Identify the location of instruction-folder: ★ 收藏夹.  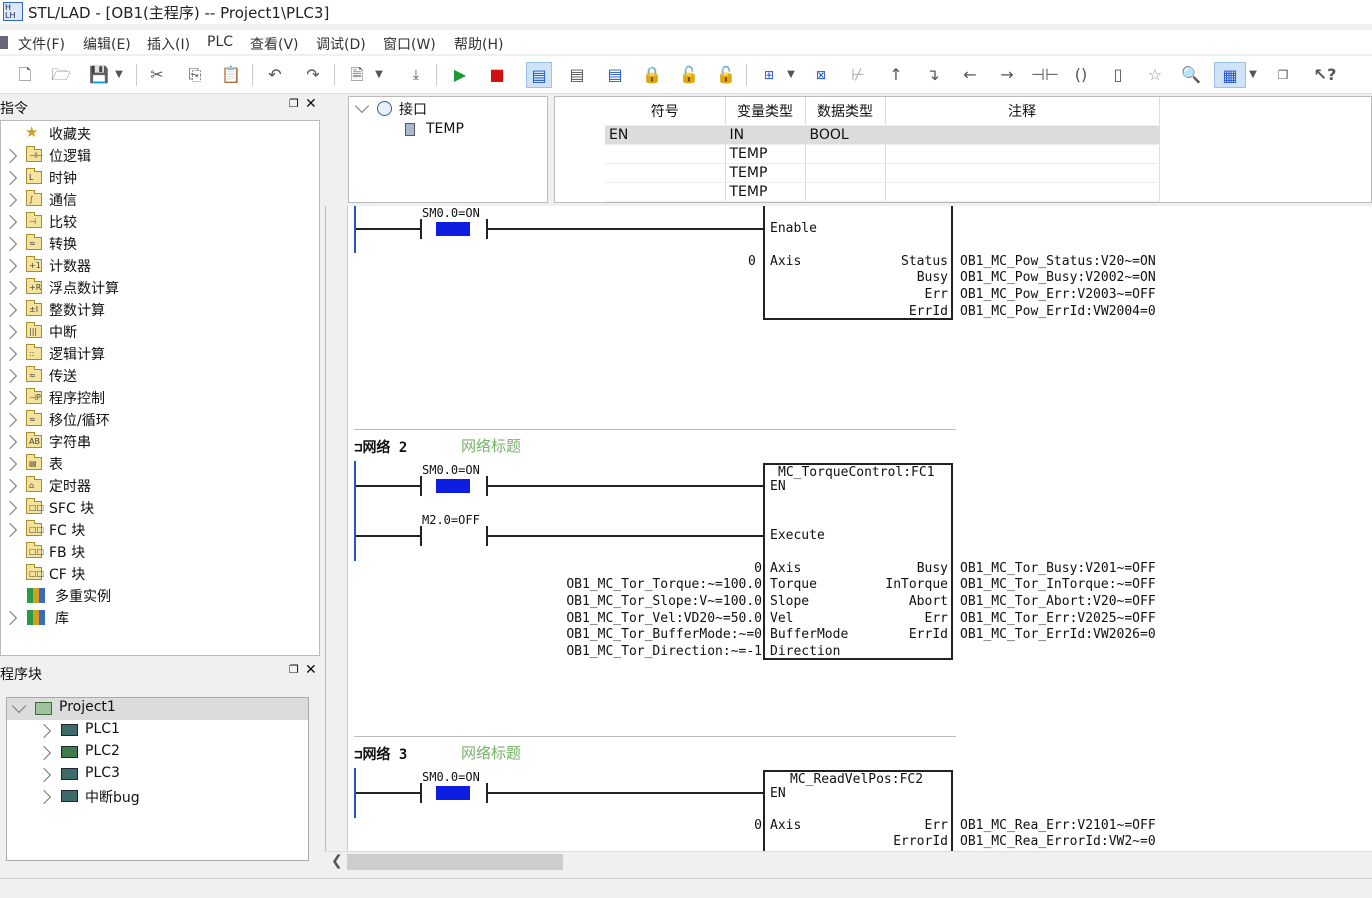
(160, 134).